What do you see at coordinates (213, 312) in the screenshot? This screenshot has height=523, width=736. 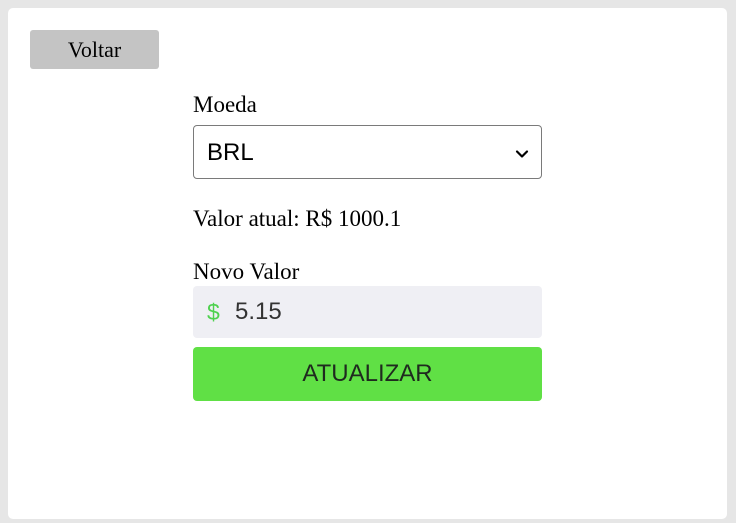 I see `dollar-icon: $` at bounding box center [213, 312].